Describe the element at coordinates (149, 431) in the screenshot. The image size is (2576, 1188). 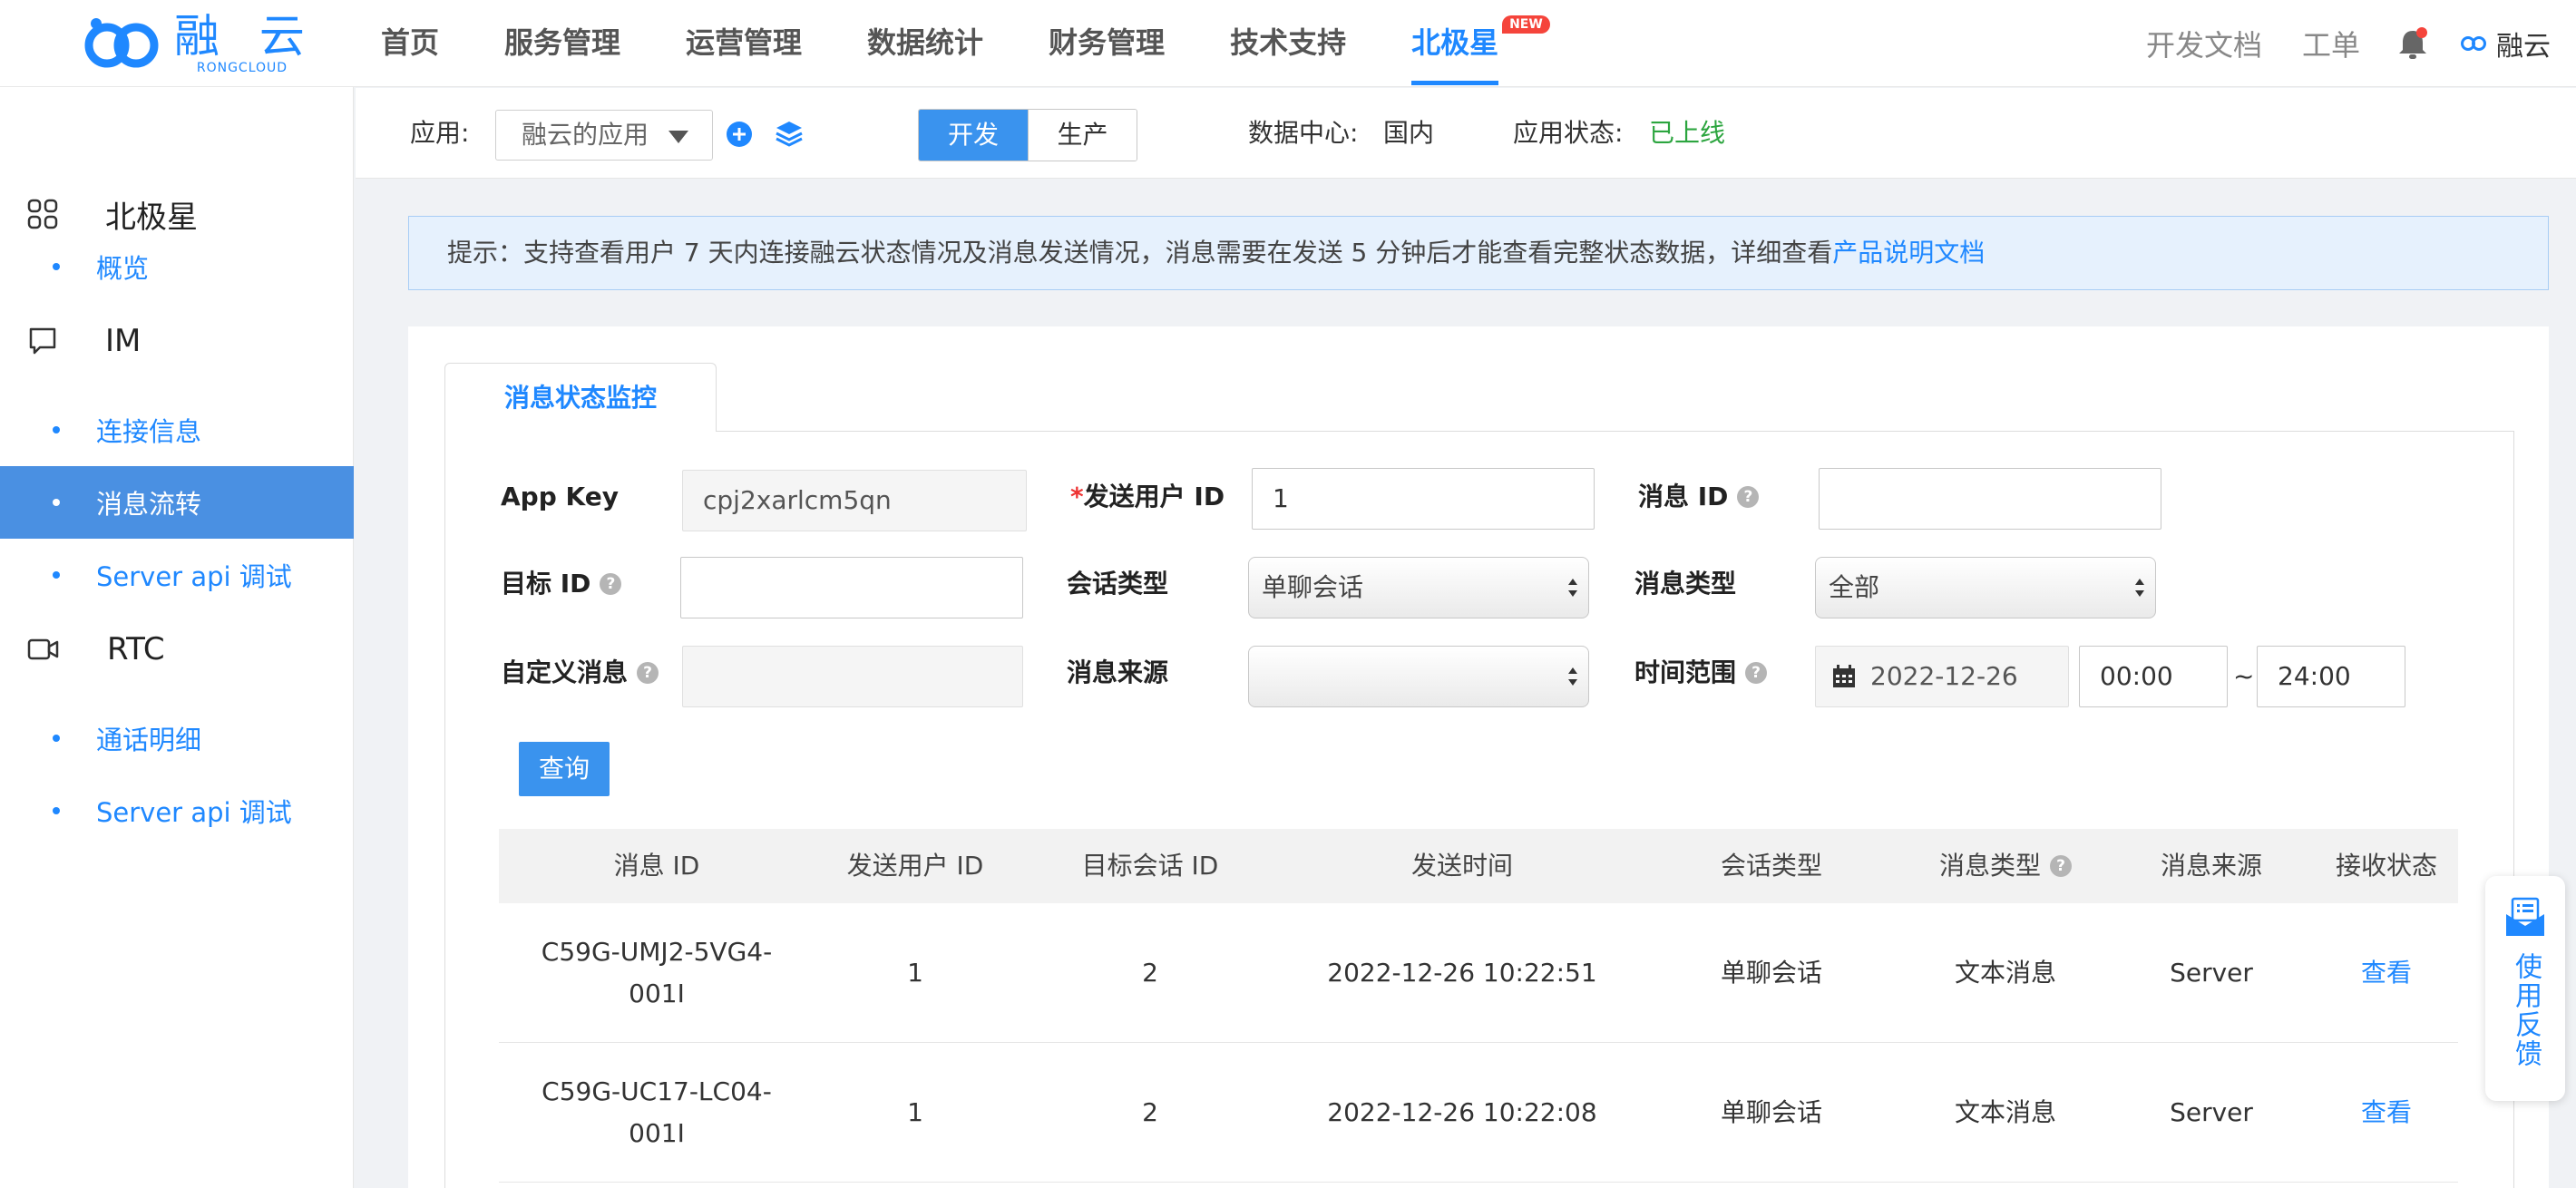
I see `sidebar-item-label: 连接信息` at that location.